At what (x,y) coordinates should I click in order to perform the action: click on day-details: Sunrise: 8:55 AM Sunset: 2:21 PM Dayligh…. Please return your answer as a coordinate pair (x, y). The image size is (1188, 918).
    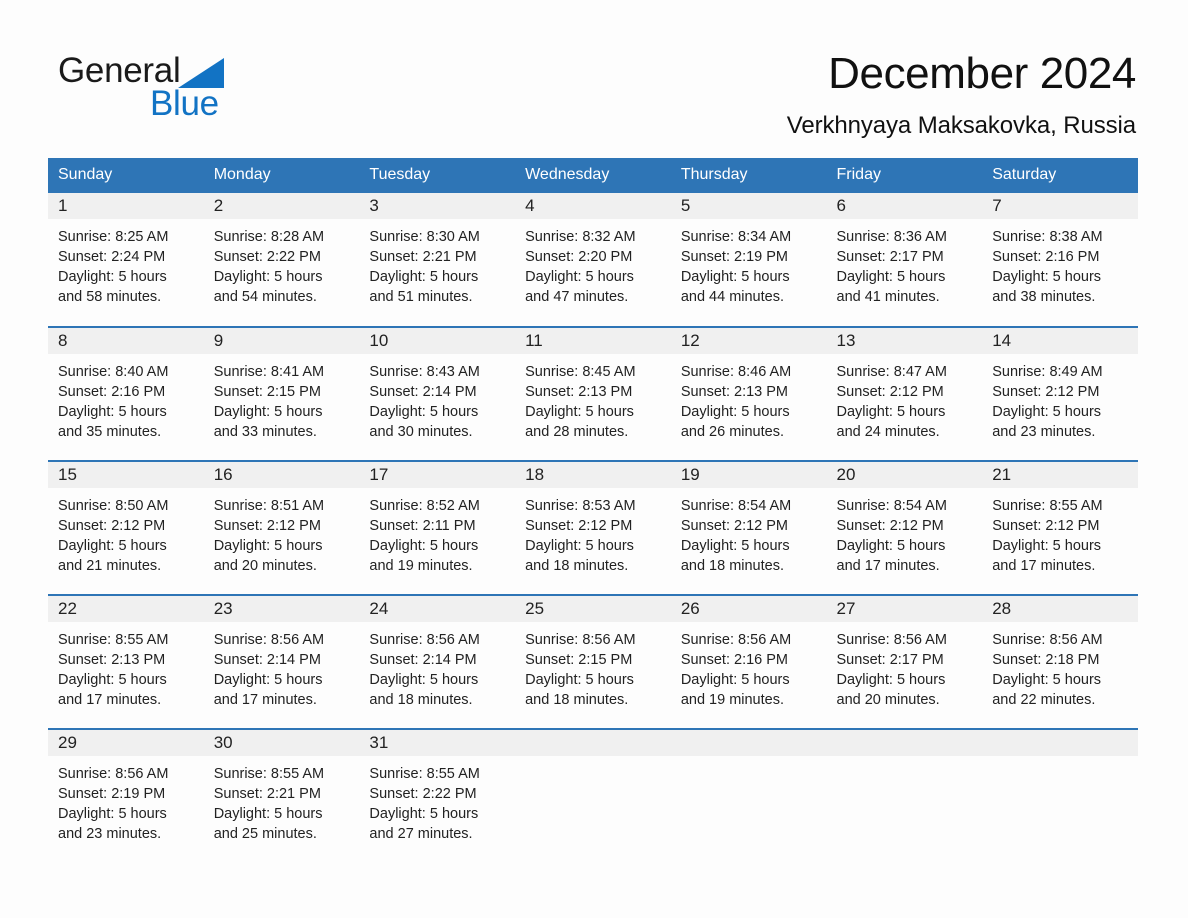
    Looking at the image, I should click on (282, 800).